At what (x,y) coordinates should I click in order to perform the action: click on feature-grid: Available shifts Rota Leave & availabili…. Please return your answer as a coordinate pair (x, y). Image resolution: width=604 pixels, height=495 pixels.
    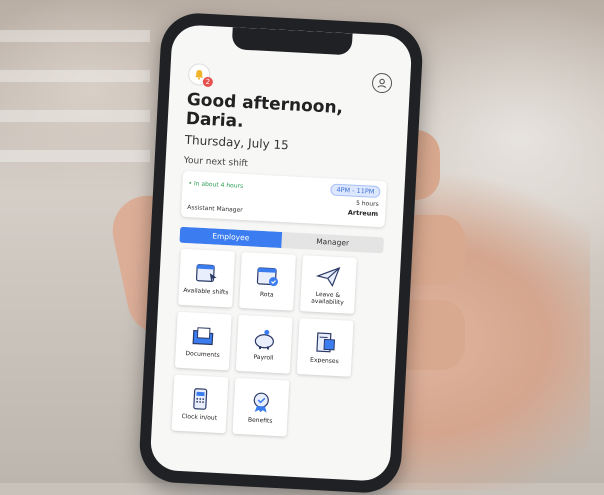
    Looking at the image, I should click on (264, 344).